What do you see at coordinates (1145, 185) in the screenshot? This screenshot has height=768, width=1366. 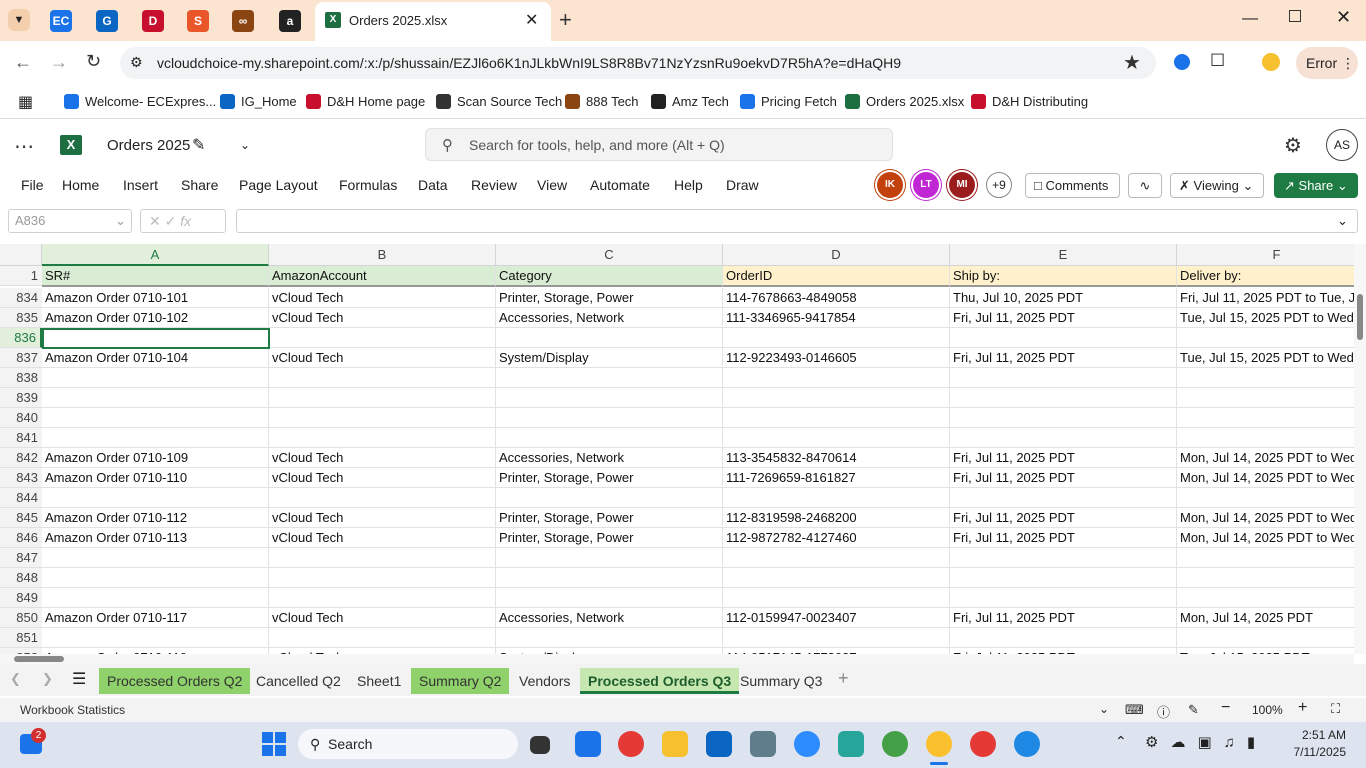 I see `catch-up-button: ∿` at bounding box center [1145, 185].